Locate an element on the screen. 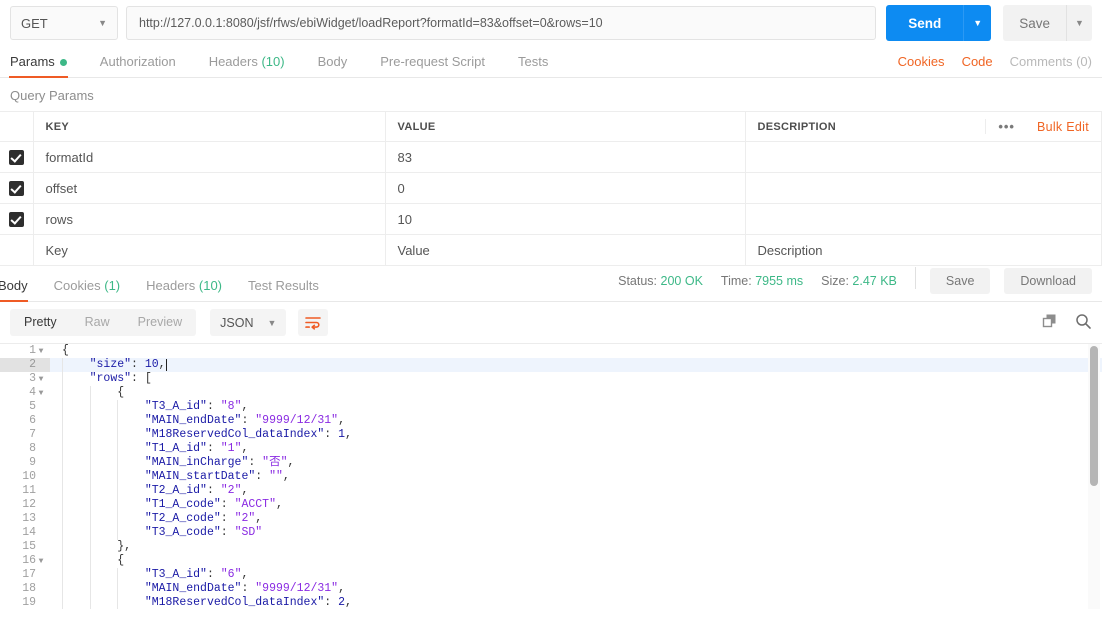  response-tab-headers: Headers (10) is located at coordinates (184, 289).